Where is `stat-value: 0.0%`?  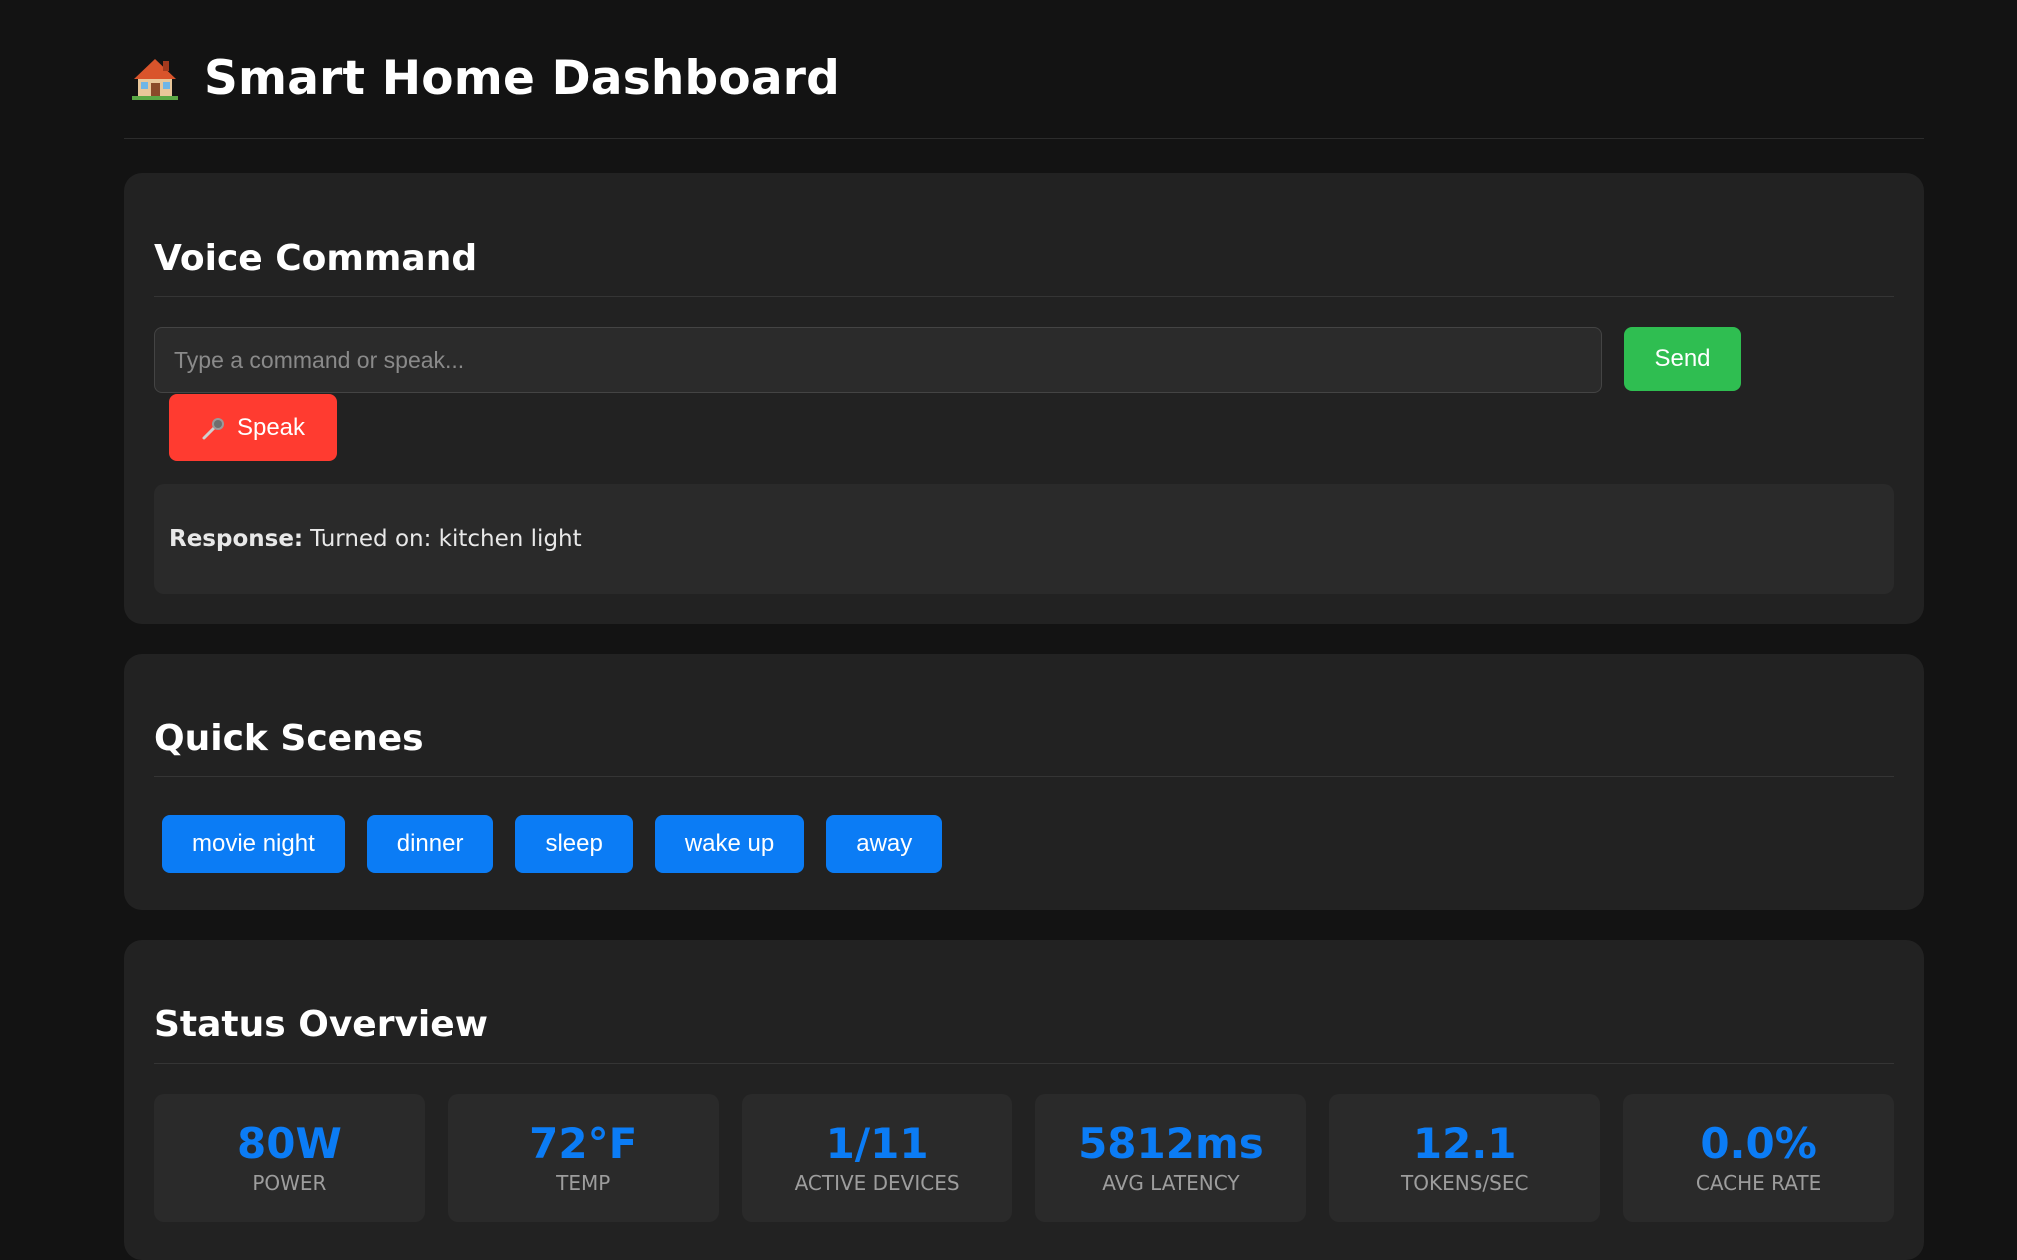 stat-value: 0.0% is located at coordinates (1758, 1143).